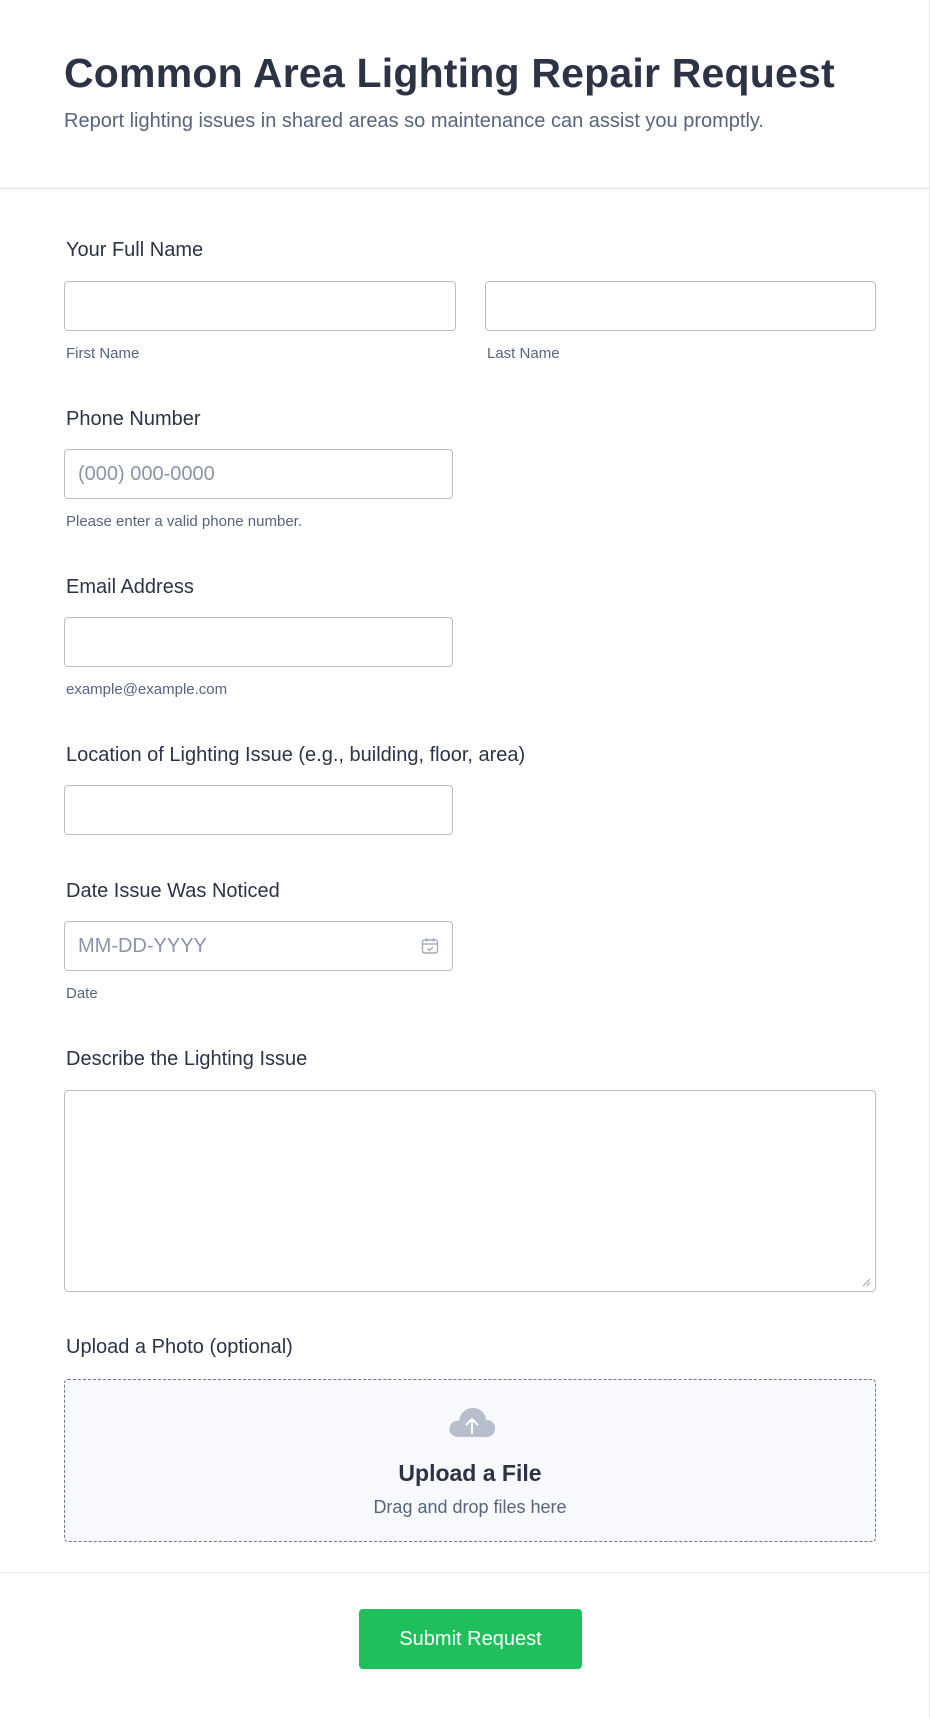 This screenshot has width=930, height=1718. I want to click on email-input, so click(258, 642).